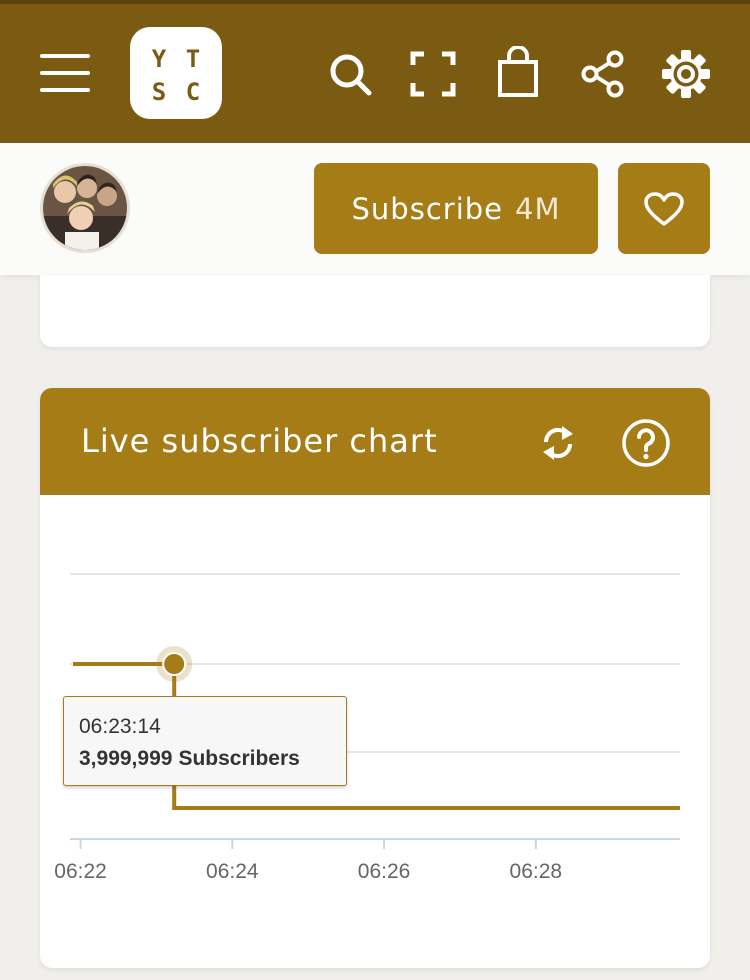 Image resolution: width=750 pixels, height=980 pixels. I want to click on status-strip, so click(375, 2).